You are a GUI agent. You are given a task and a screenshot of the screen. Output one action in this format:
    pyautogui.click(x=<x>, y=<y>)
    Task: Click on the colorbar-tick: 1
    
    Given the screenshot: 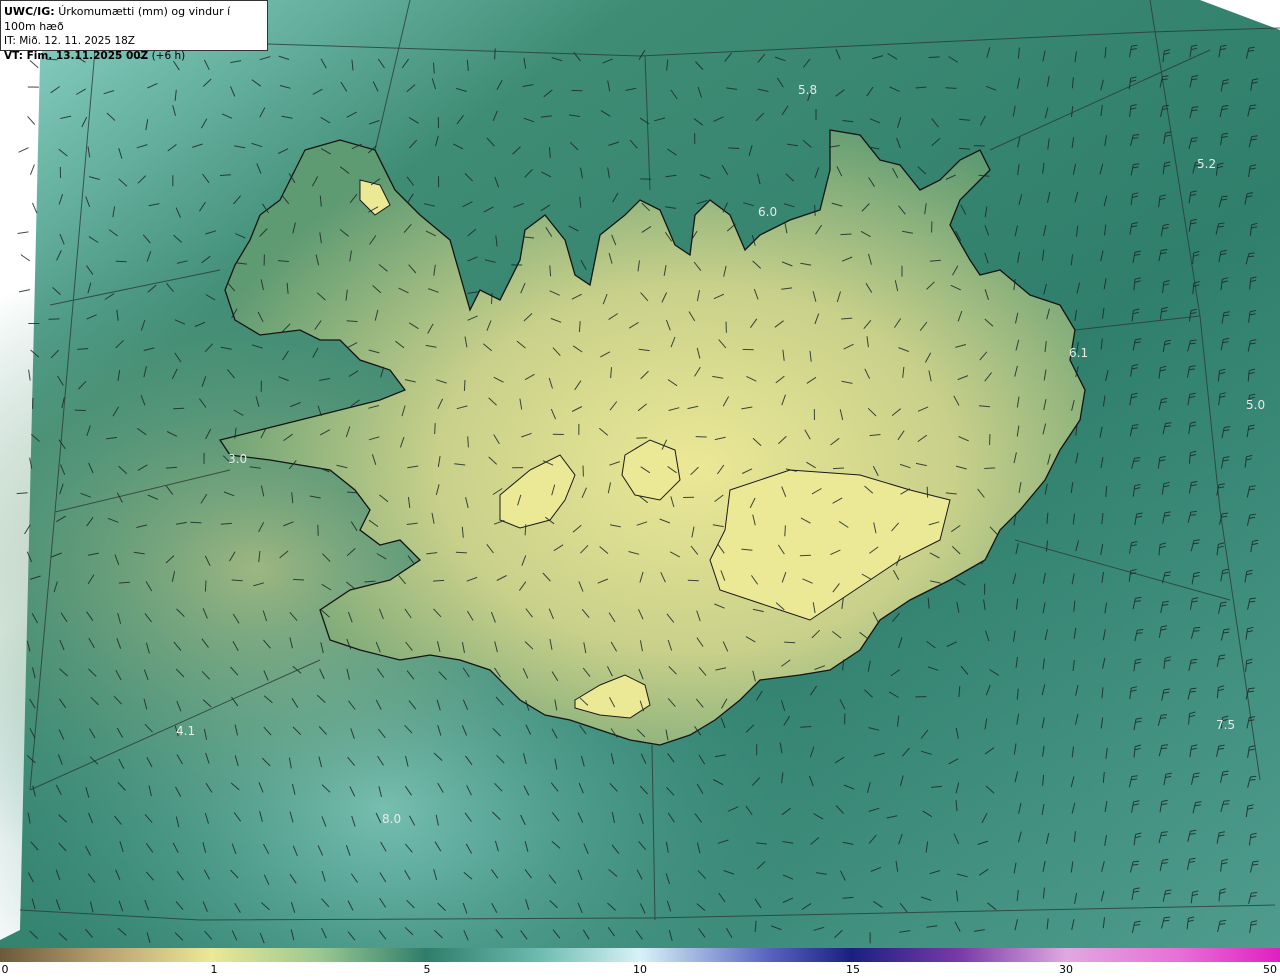 What is the action you would take?
    pyautogui.click(x=214, y=969)
    